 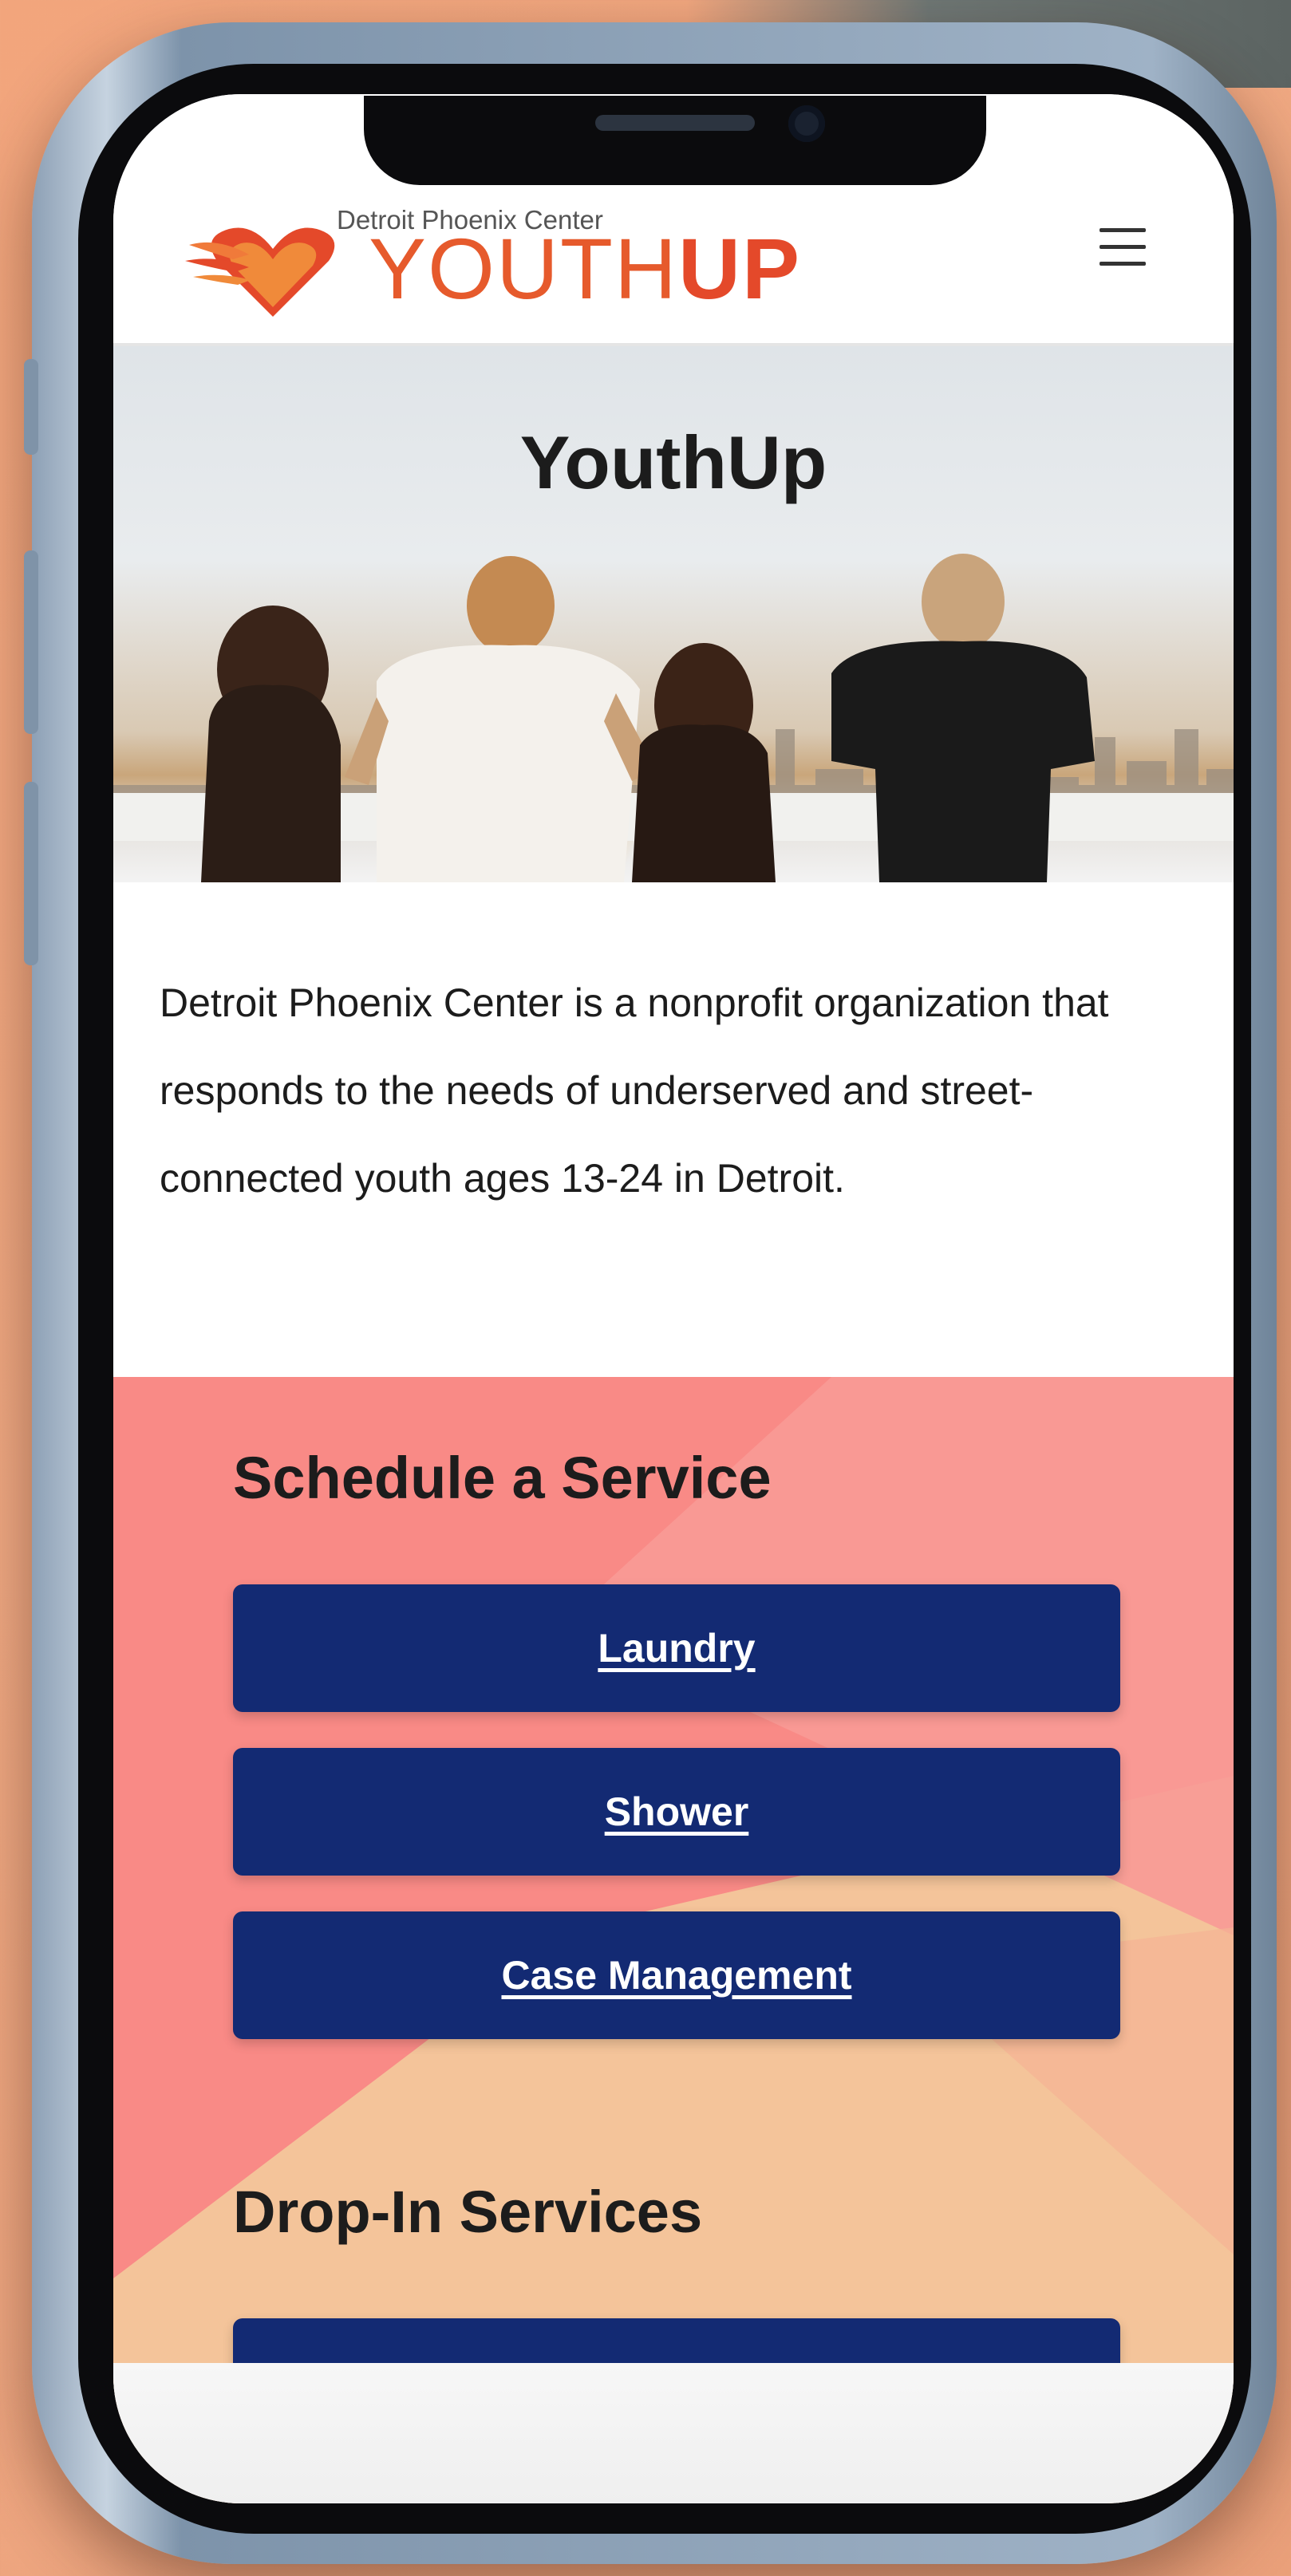 What do you see at coordinates (675, 123) in the screenshot?
I see `speaker-grille` at bounding box center [675, 123].